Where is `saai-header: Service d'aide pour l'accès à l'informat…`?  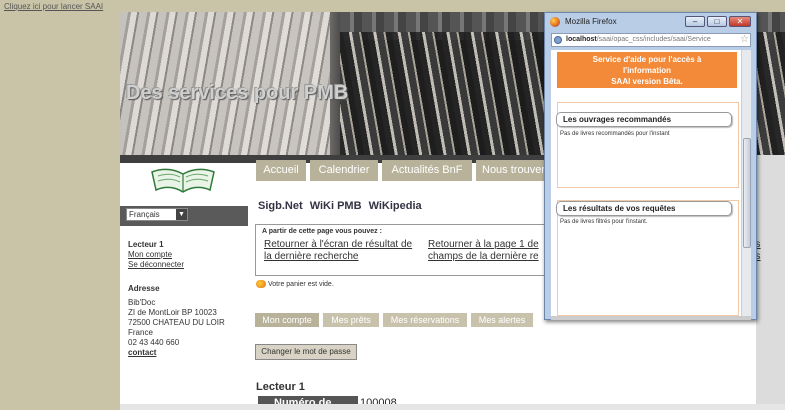 saai-header: Service d'aide pour l'accès à l'informat… is located at coordinates (647, 70).